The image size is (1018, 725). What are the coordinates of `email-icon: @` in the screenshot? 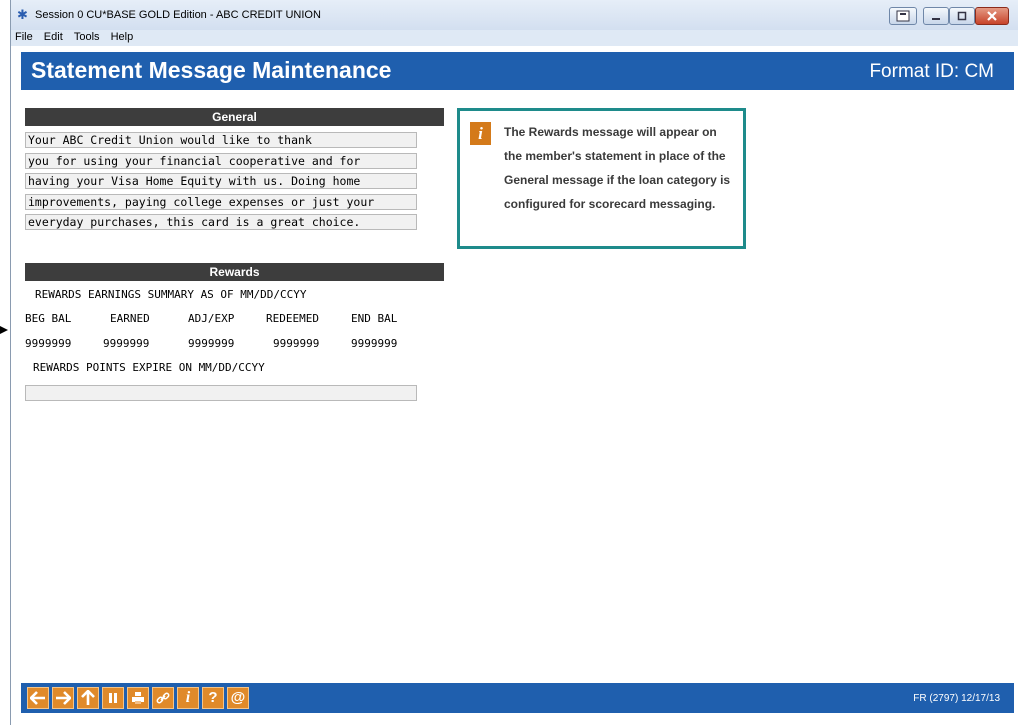 It's located at (238, 697).